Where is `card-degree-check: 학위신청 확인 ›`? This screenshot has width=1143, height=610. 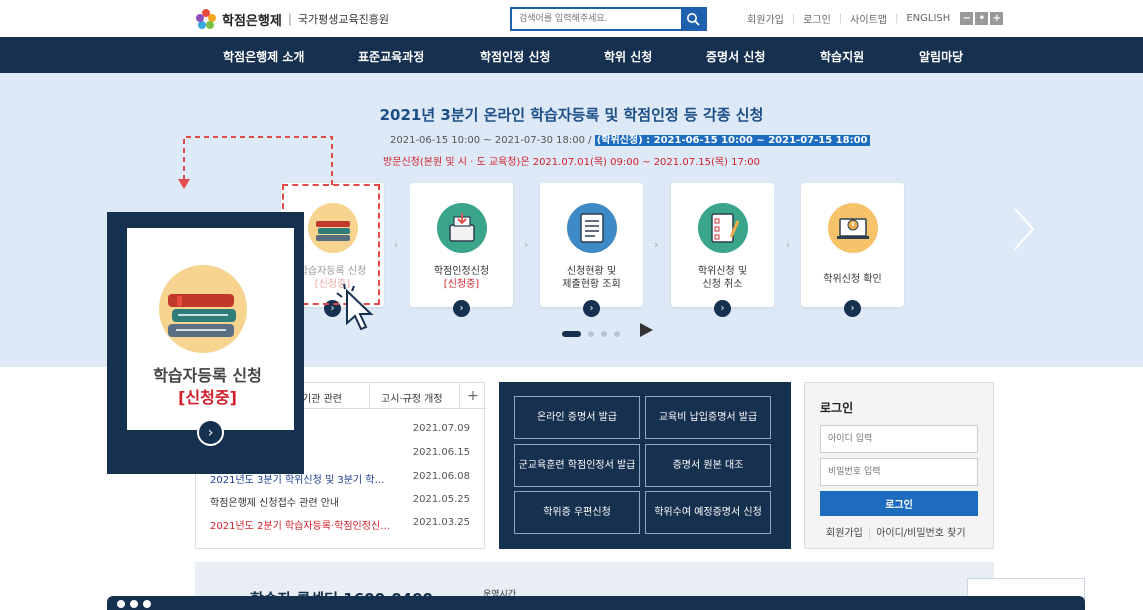 card-degree-check: 학위신청 확인 › is located at coordinates (852, 250).